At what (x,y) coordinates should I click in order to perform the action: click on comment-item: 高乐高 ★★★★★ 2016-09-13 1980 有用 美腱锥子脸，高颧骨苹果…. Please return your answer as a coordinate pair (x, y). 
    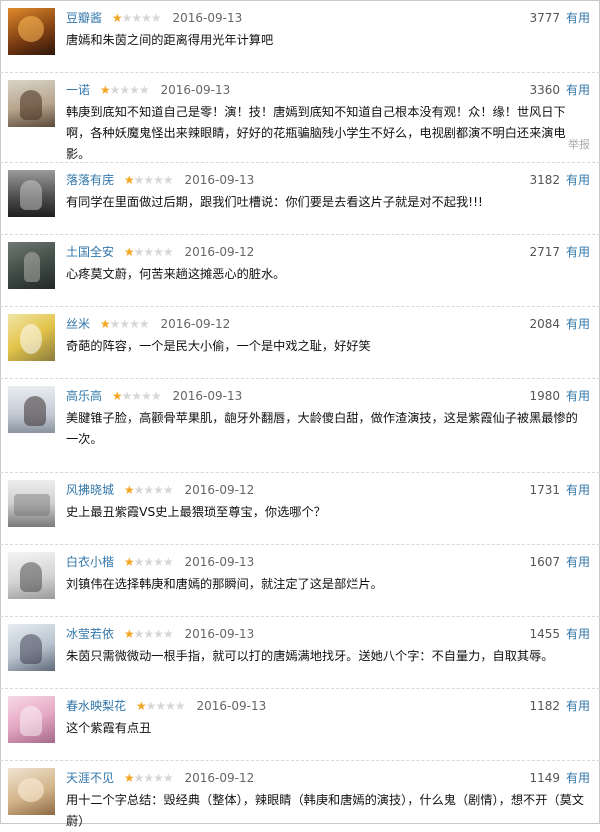
    Looking at the image, I should click on (300, 425).